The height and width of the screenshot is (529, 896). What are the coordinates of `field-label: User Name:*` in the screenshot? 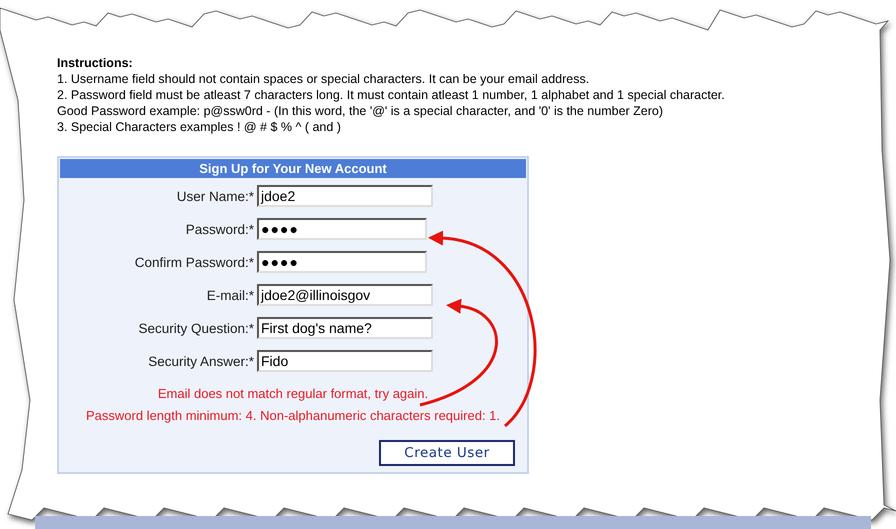 It's located at (215, 196).